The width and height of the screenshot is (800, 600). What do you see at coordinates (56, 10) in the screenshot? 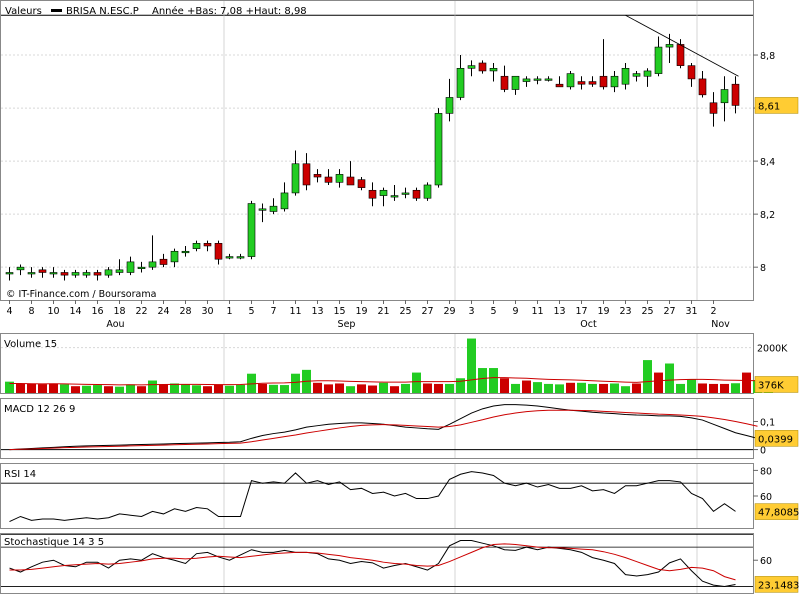
I see `series-legend-swatch` at bounding box center [56, 10].